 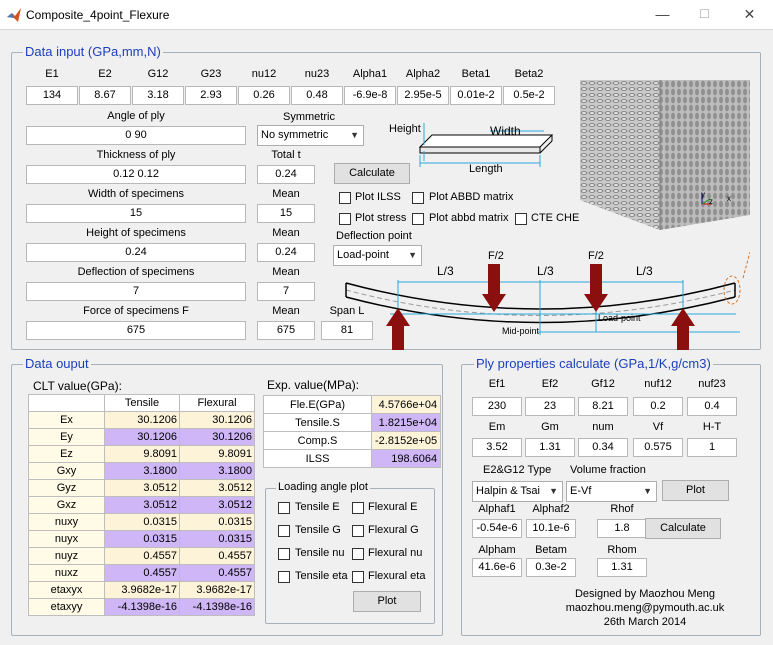 I want to click on ply-row1-input-4: 0.4, so click(x=712, y=406).